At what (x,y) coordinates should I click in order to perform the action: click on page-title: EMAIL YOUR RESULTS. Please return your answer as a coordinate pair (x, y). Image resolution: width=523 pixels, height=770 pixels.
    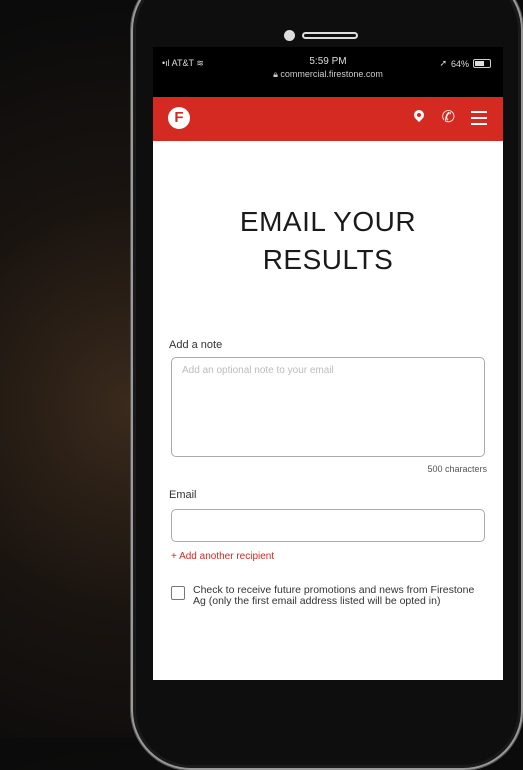
    Looking at the image, I should click on (328, 241).